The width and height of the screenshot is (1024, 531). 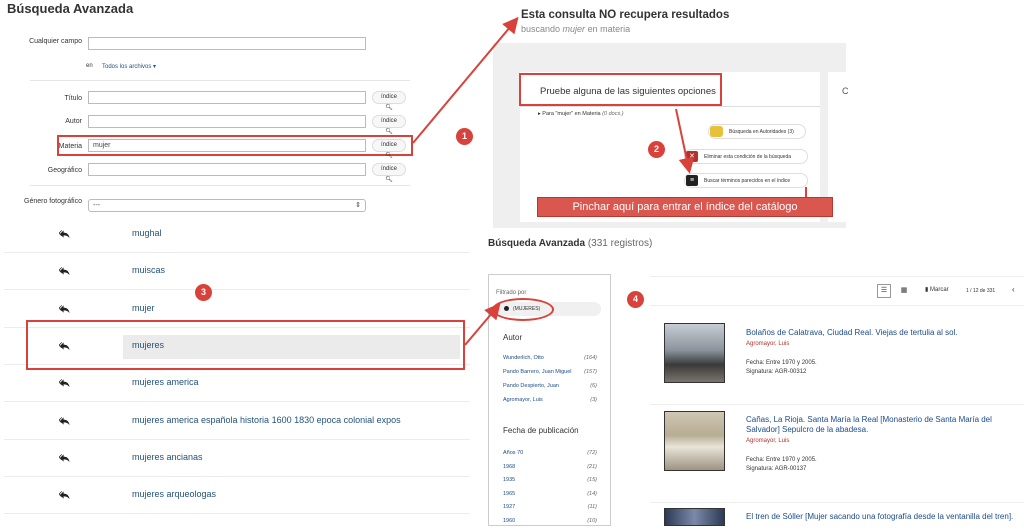 What do you see at coordinates (981, 291) in the screenshot?
I see `pagination: 1 / 12 de 331` at bounding box center [981, 291].